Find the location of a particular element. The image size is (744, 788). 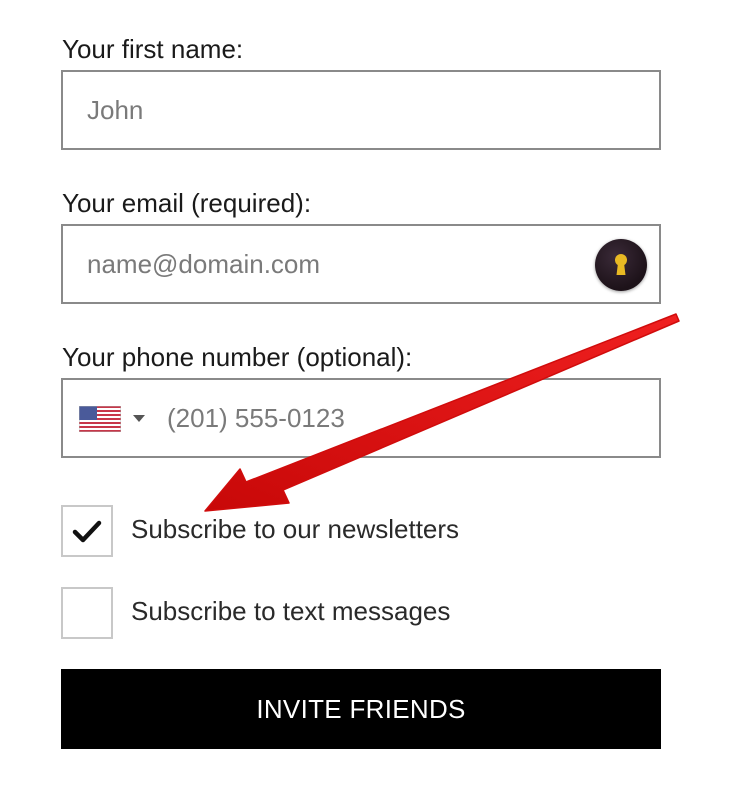

text-messages-checkbox-label: Subscribe to text messages is located at coordinates (291, 611).